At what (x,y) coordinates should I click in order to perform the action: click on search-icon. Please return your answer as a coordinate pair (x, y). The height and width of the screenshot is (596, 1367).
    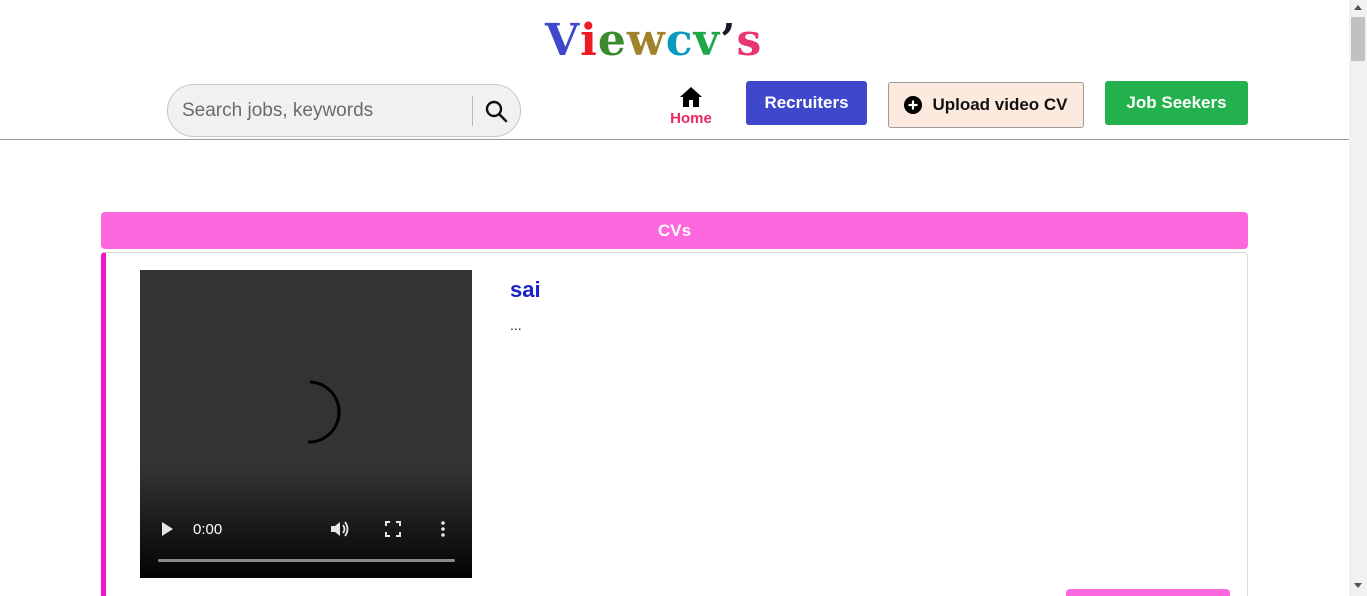
    Looking at the image, I should click on (496, 111).